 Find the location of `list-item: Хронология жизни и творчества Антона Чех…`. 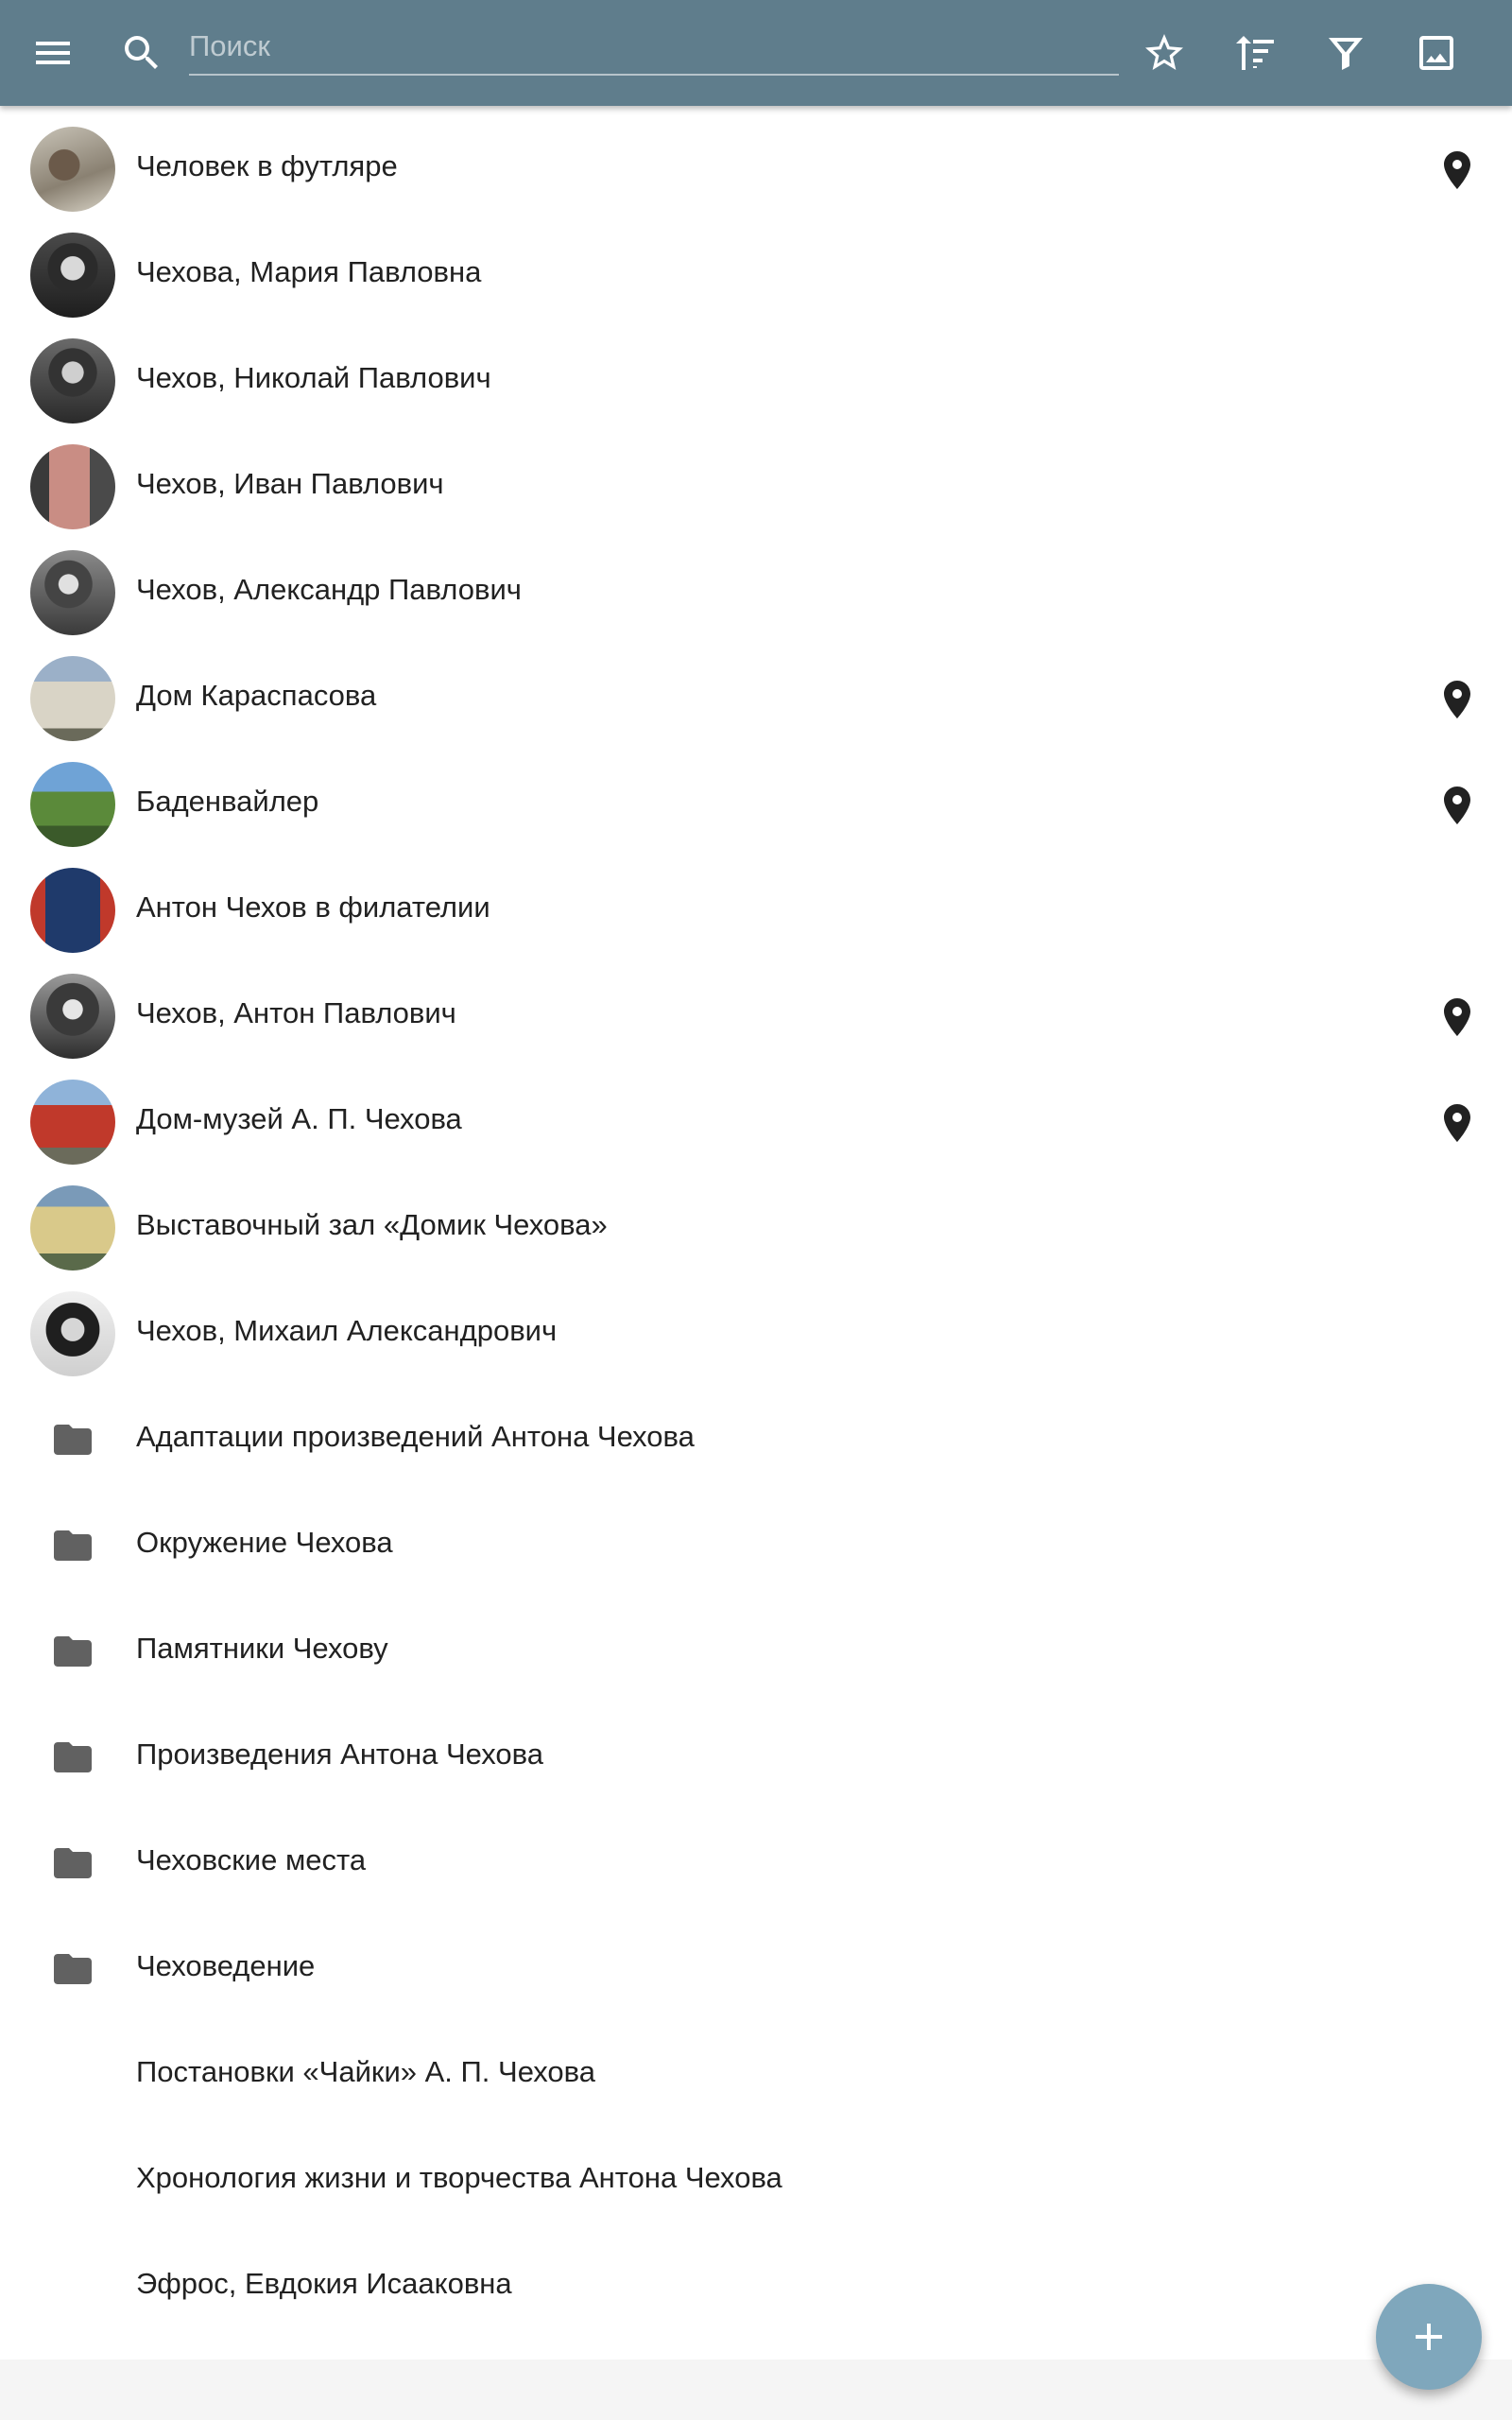

list-item: Хронология жизни и творчества Антона Чех… is located at coordinates (756, 2170).